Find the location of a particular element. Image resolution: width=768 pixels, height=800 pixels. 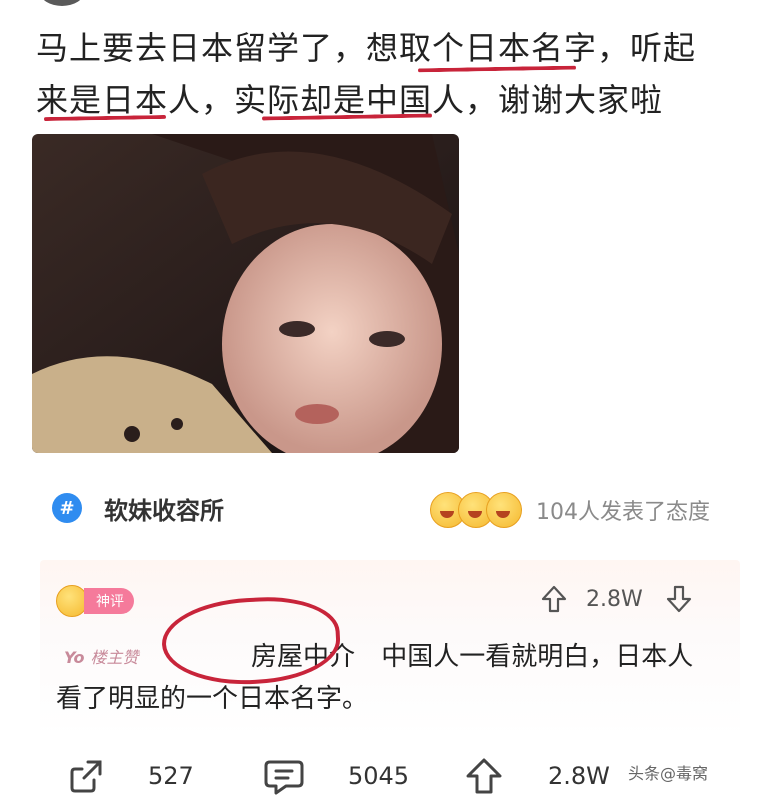

topic-row: # 软妹收容所 is located at coordinates (138, 508).